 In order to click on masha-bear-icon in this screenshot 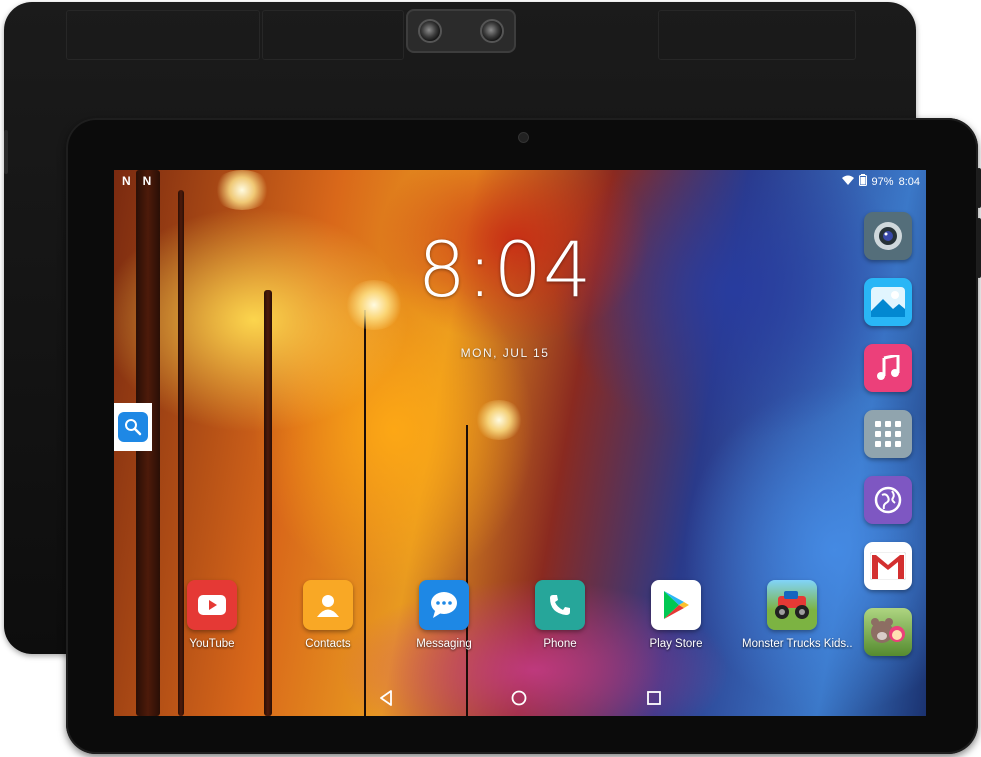, I will do `click(888, 632)`.